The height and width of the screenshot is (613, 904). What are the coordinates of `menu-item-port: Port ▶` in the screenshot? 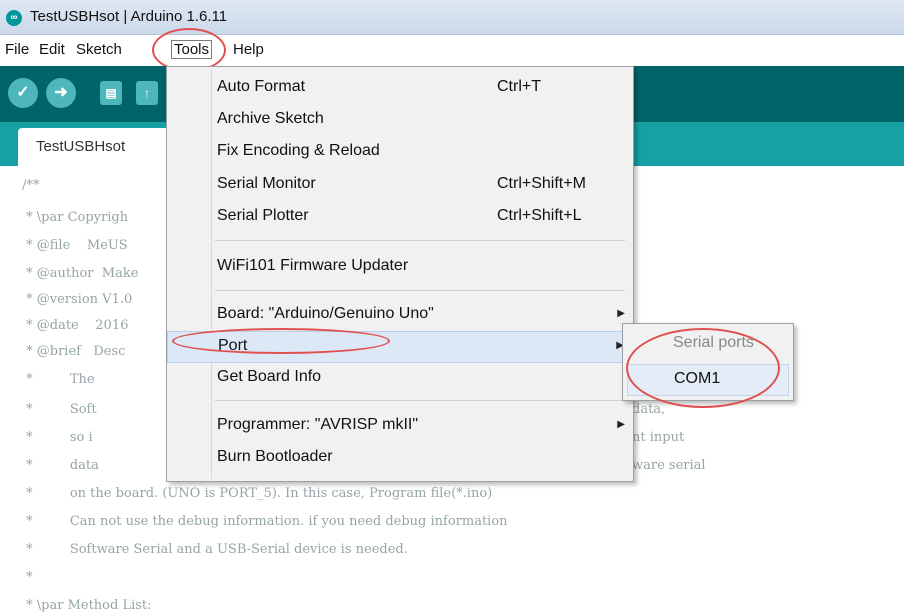 It's located at (400, 347).